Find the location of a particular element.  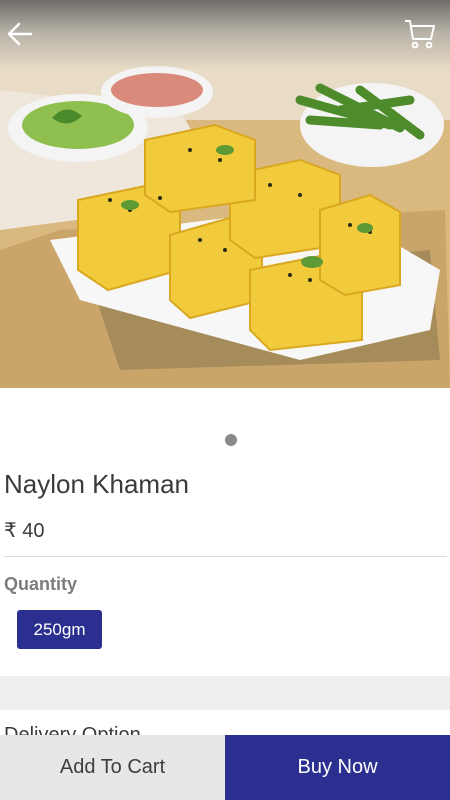

product-price: ₹ 40 is located at coordinates (24, 531).